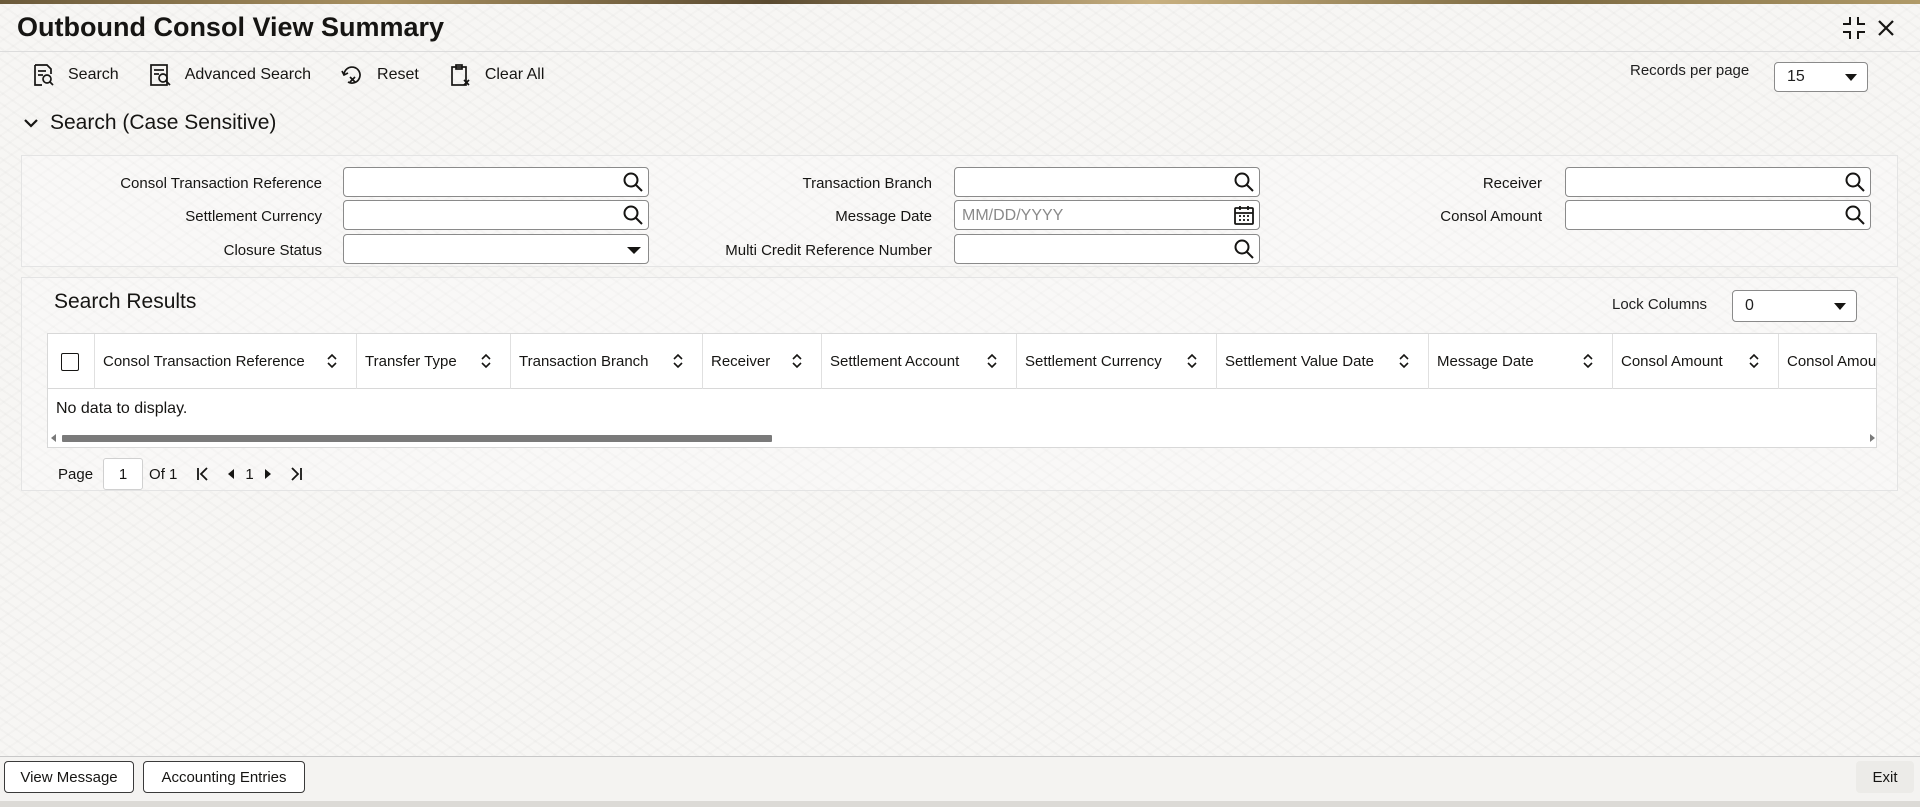  What do you see at coordinates (163, 122) in the screenshot?
I see `search-section-title: Search (Case Sensitive)` at bounding box center [163, 122].